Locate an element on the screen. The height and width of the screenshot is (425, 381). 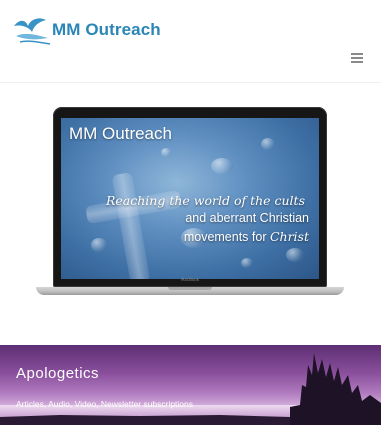
logo-text: MM Outreach is located at coordinates (106, 29).